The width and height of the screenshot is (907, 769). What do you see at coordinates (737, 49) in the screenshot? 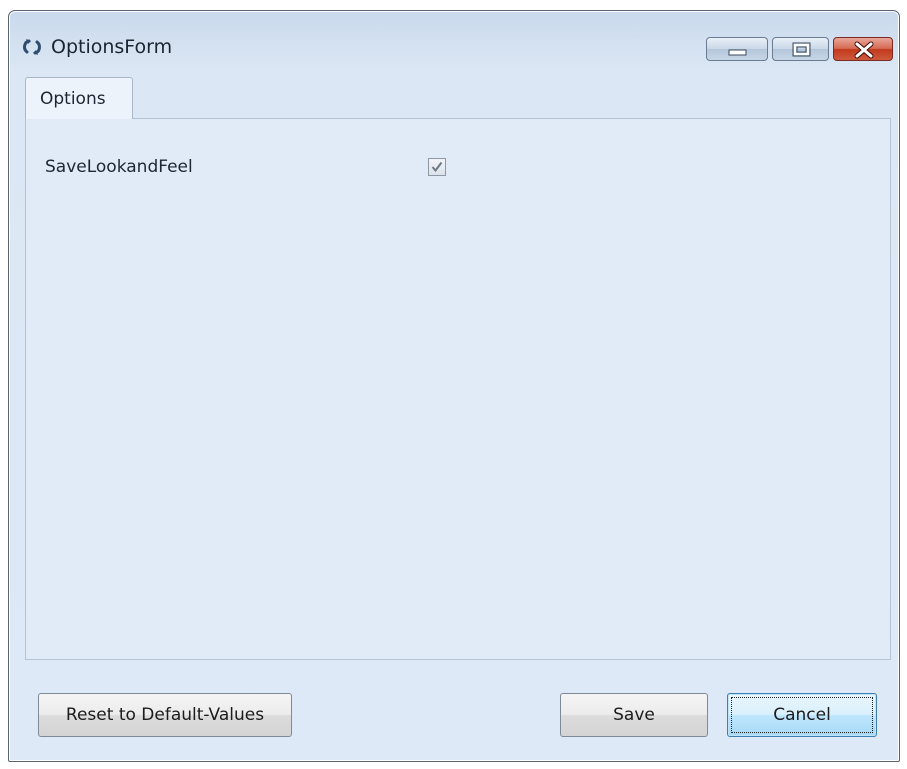
I see `minimize-button` at bounding box center [737, 49].